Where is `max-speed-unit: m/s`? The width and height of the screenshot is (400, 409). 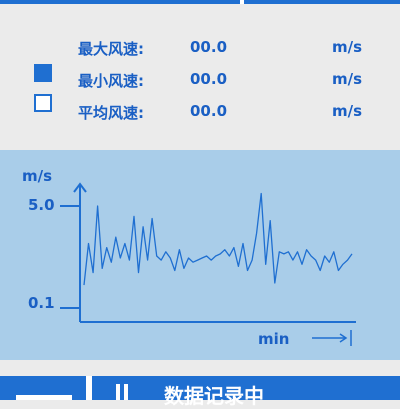
max-speed-unit: m/s is located at coordinates (347, 47).